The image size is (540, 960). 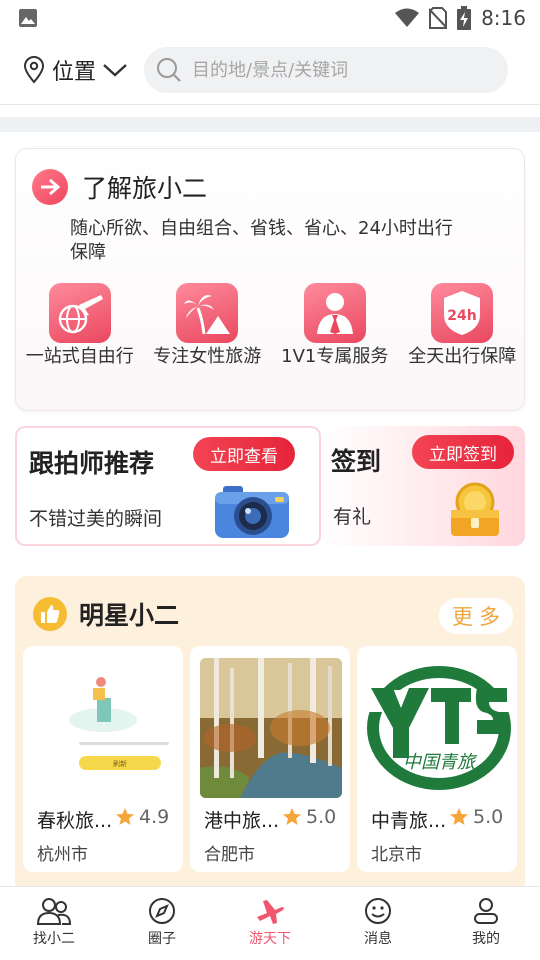 I want to click on stars-header: 明星小二, so click(x=106, y=614).